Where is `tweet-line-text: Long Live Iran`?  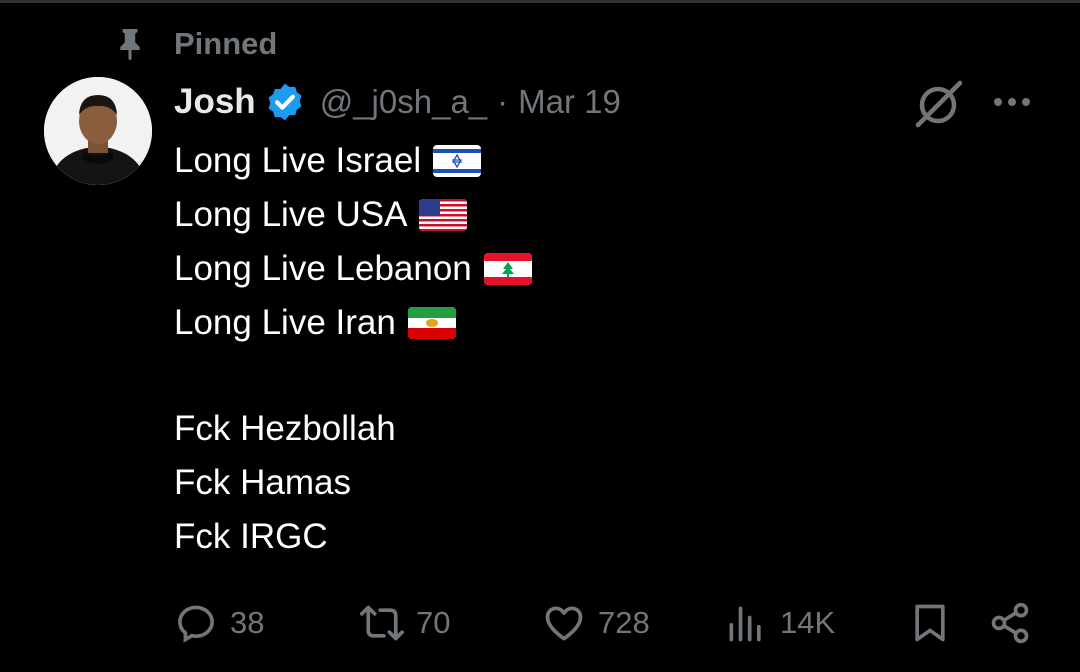
tweet-line-text: Long Live Iran is located at coordinates (285, 322).